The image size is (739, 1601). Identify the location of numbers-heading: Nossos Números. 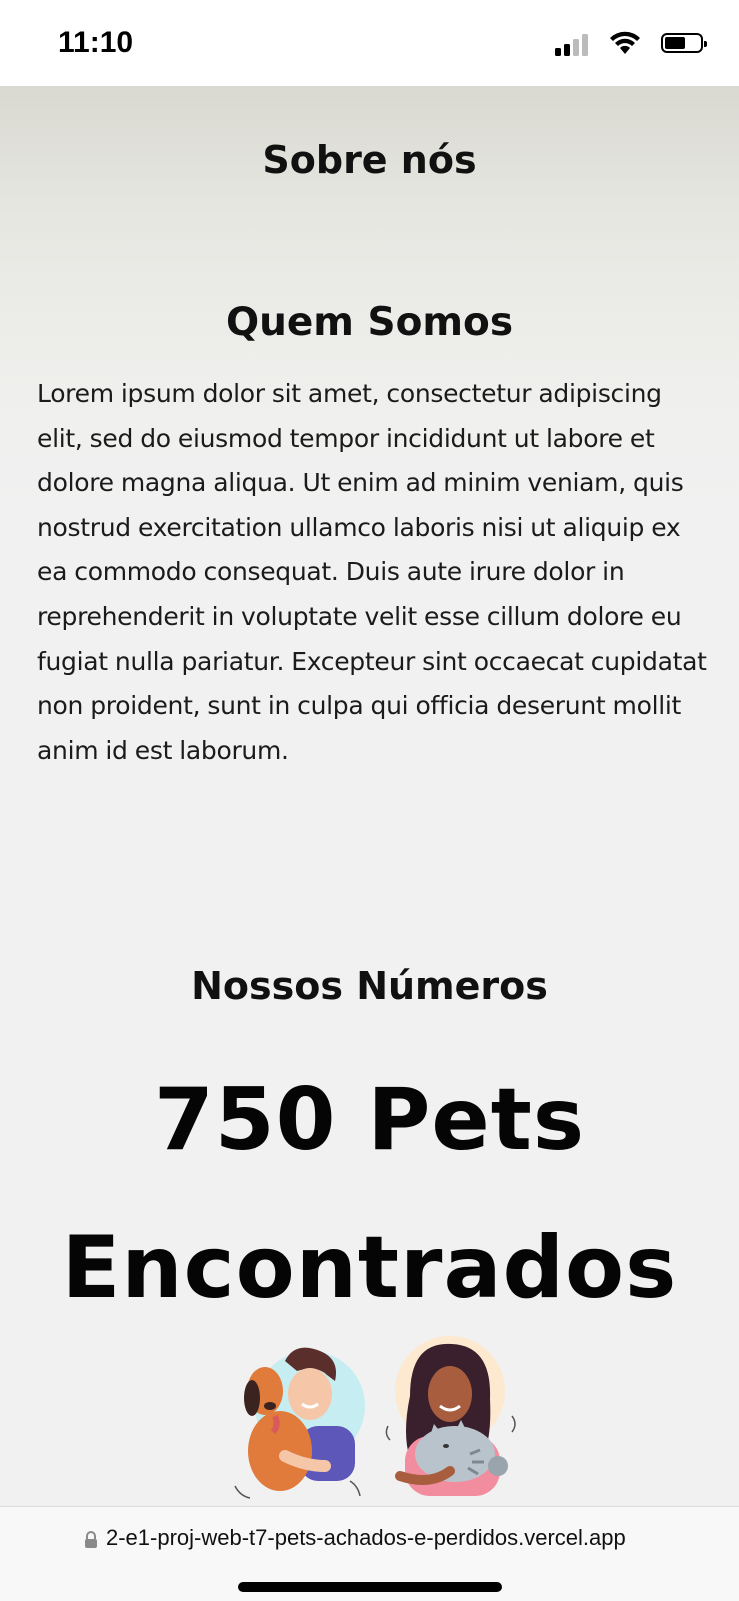
(369, 986).